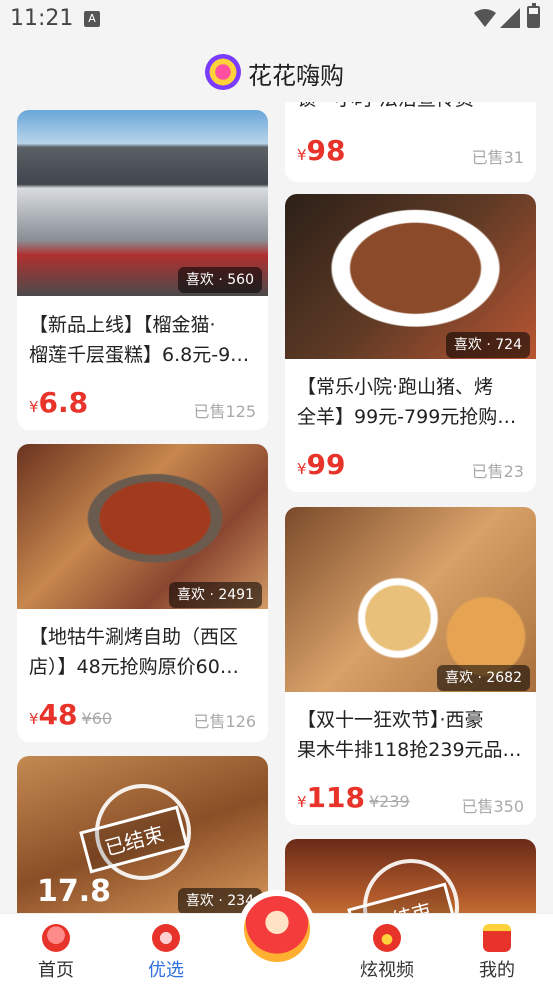 Image resolution: width=553 pixels, height=984 pixels. I want to click on tab-featured: 优选, so click(166, 949).